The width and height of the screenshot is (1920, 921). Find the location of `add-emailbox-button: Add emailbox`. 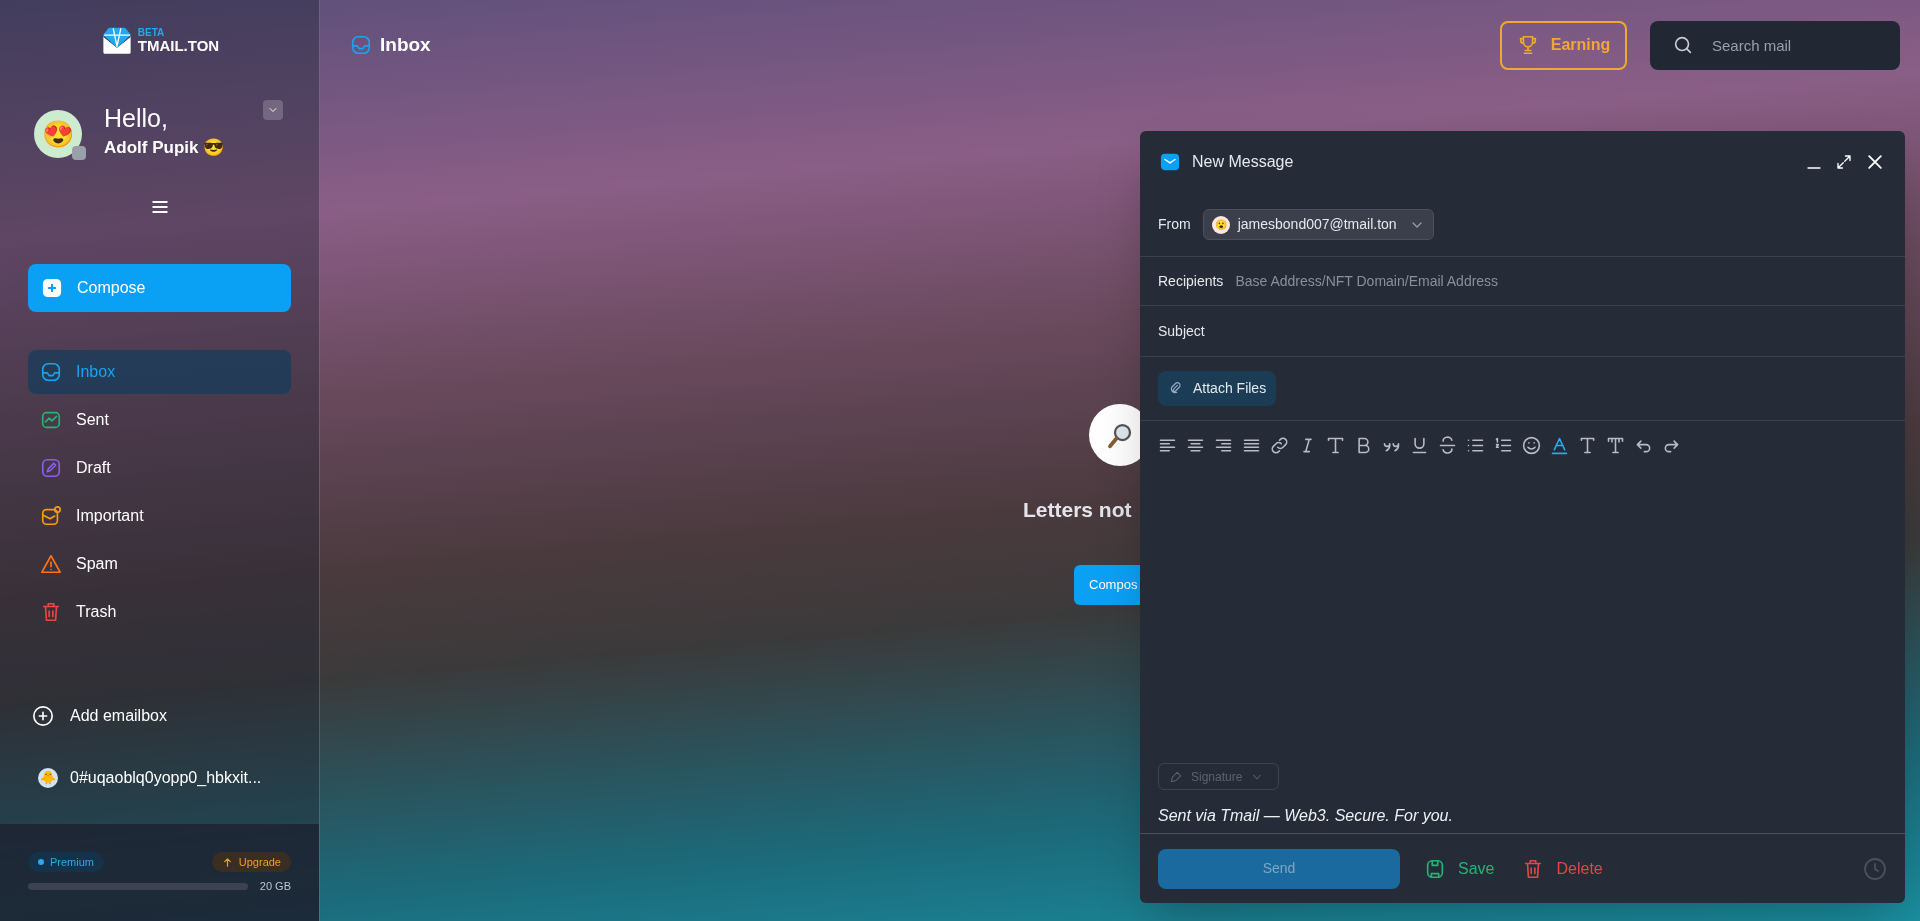

add-emailbox-button: Add emailbox is located at coordinates (99, 715).